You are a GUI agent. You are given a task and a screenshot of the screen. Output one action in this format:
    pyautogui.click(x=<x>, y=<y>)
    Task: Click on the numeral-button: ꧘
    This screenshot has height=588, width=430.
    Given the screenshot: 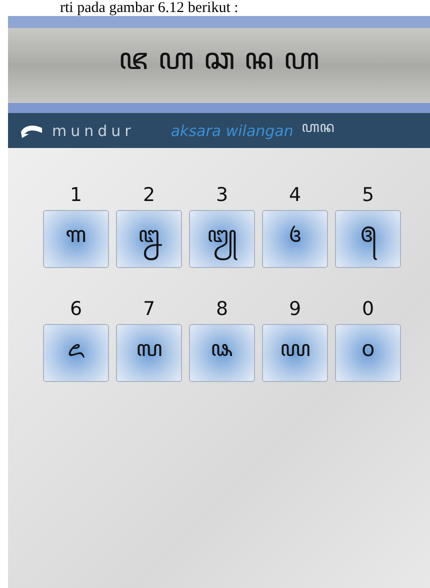 What is the action you would take?
    pyautogui.click(x=222, y=353)
    